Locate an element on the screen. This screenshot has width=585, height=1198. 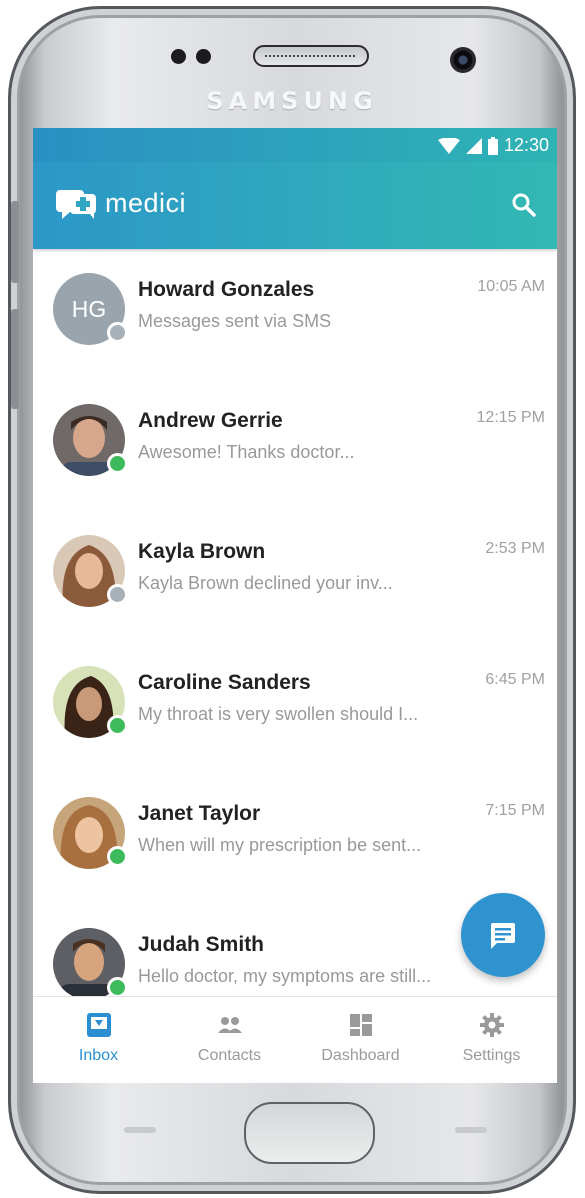
app-name: medici is located at coordinates (146, 202).